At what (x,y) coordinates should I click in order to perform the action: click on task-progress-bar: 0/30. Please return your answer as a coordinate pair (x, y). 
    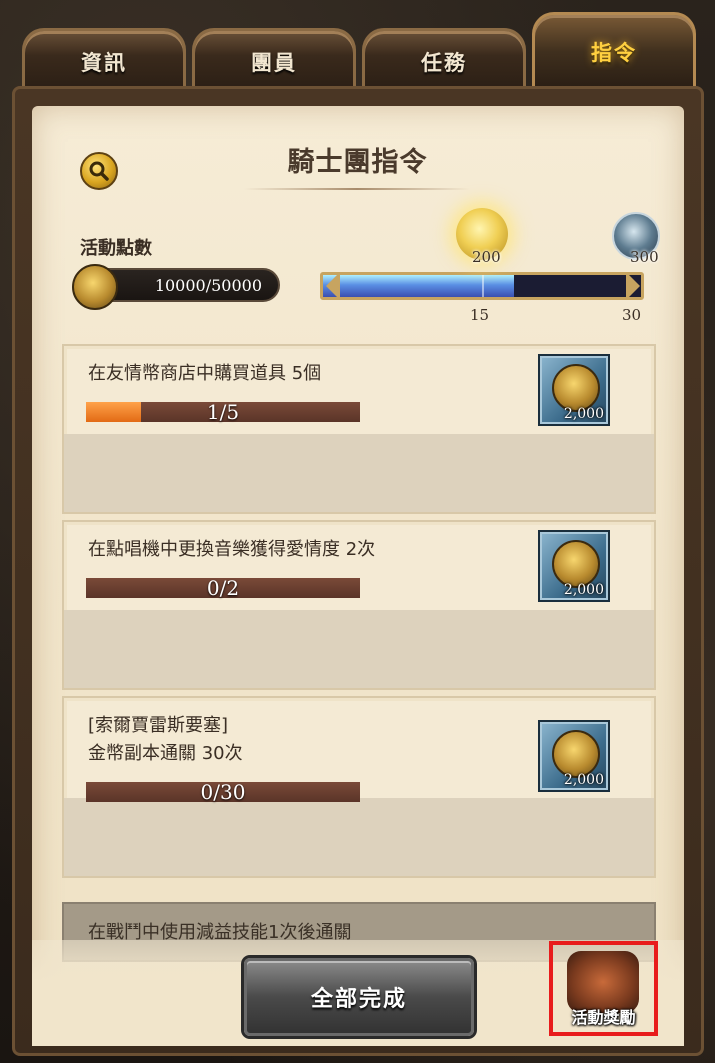
    Looking at the image, I should click on (223, 792).